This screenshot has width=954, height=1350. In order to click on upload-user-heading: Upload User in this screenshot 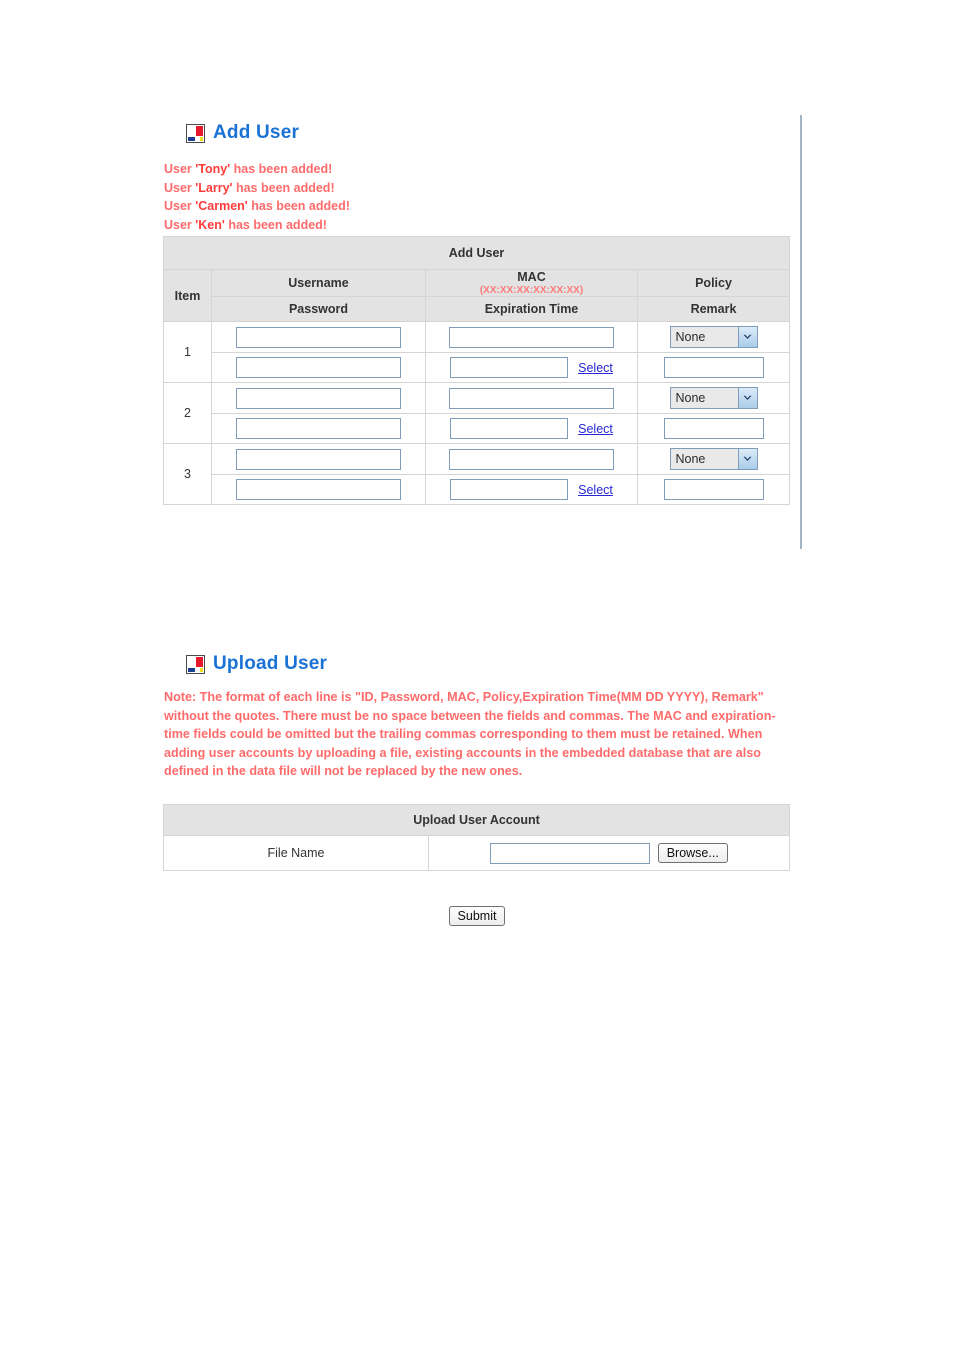, I will do `click(256, 664)`.